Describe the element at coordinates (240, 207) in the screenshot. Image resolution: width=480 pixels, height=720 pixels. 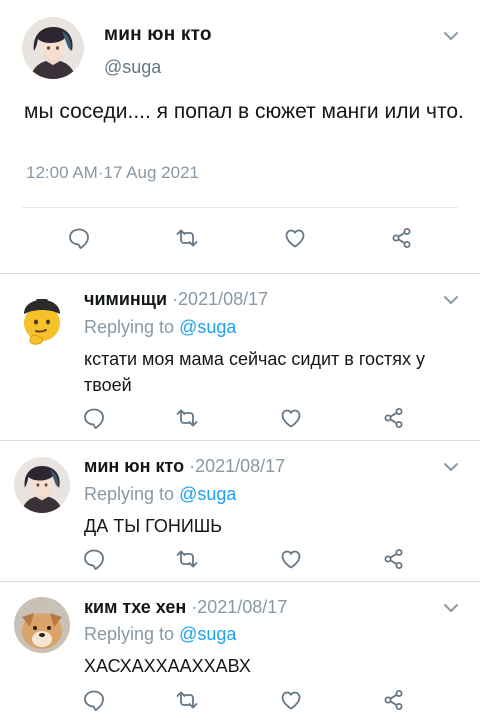
I see `divider` at that location.